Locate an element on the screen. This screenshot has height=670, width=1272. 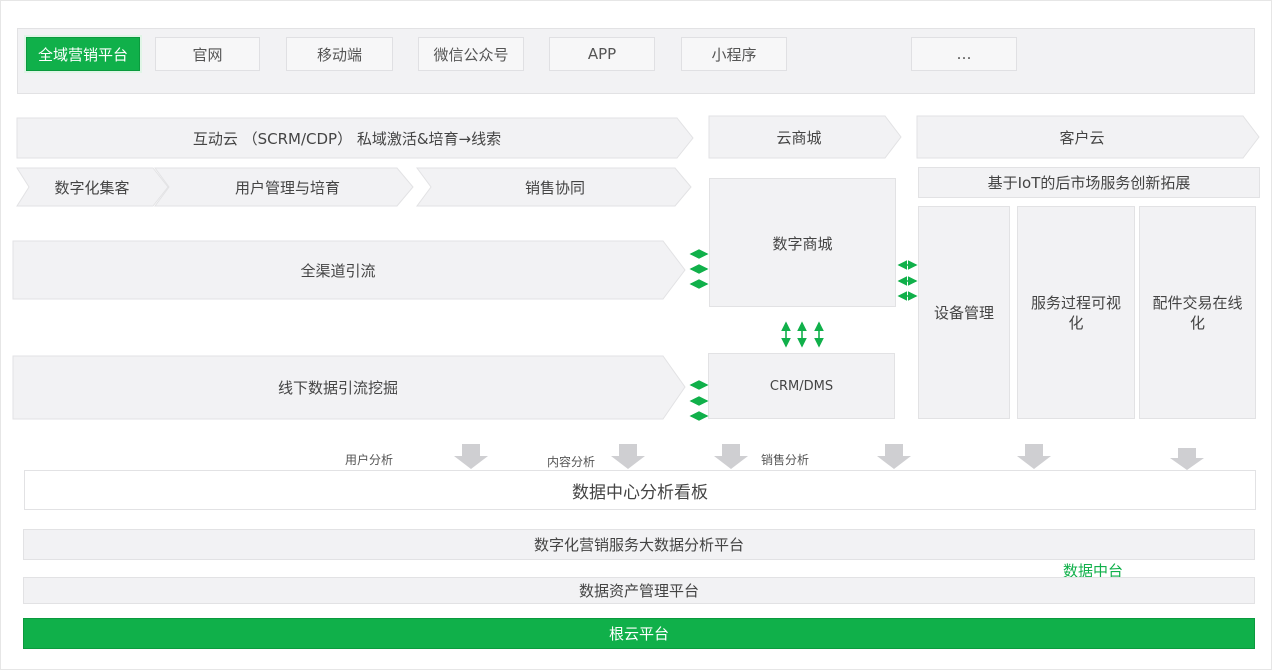
user-analysis-label: 用户分析 is located at coordinates (368, 459).